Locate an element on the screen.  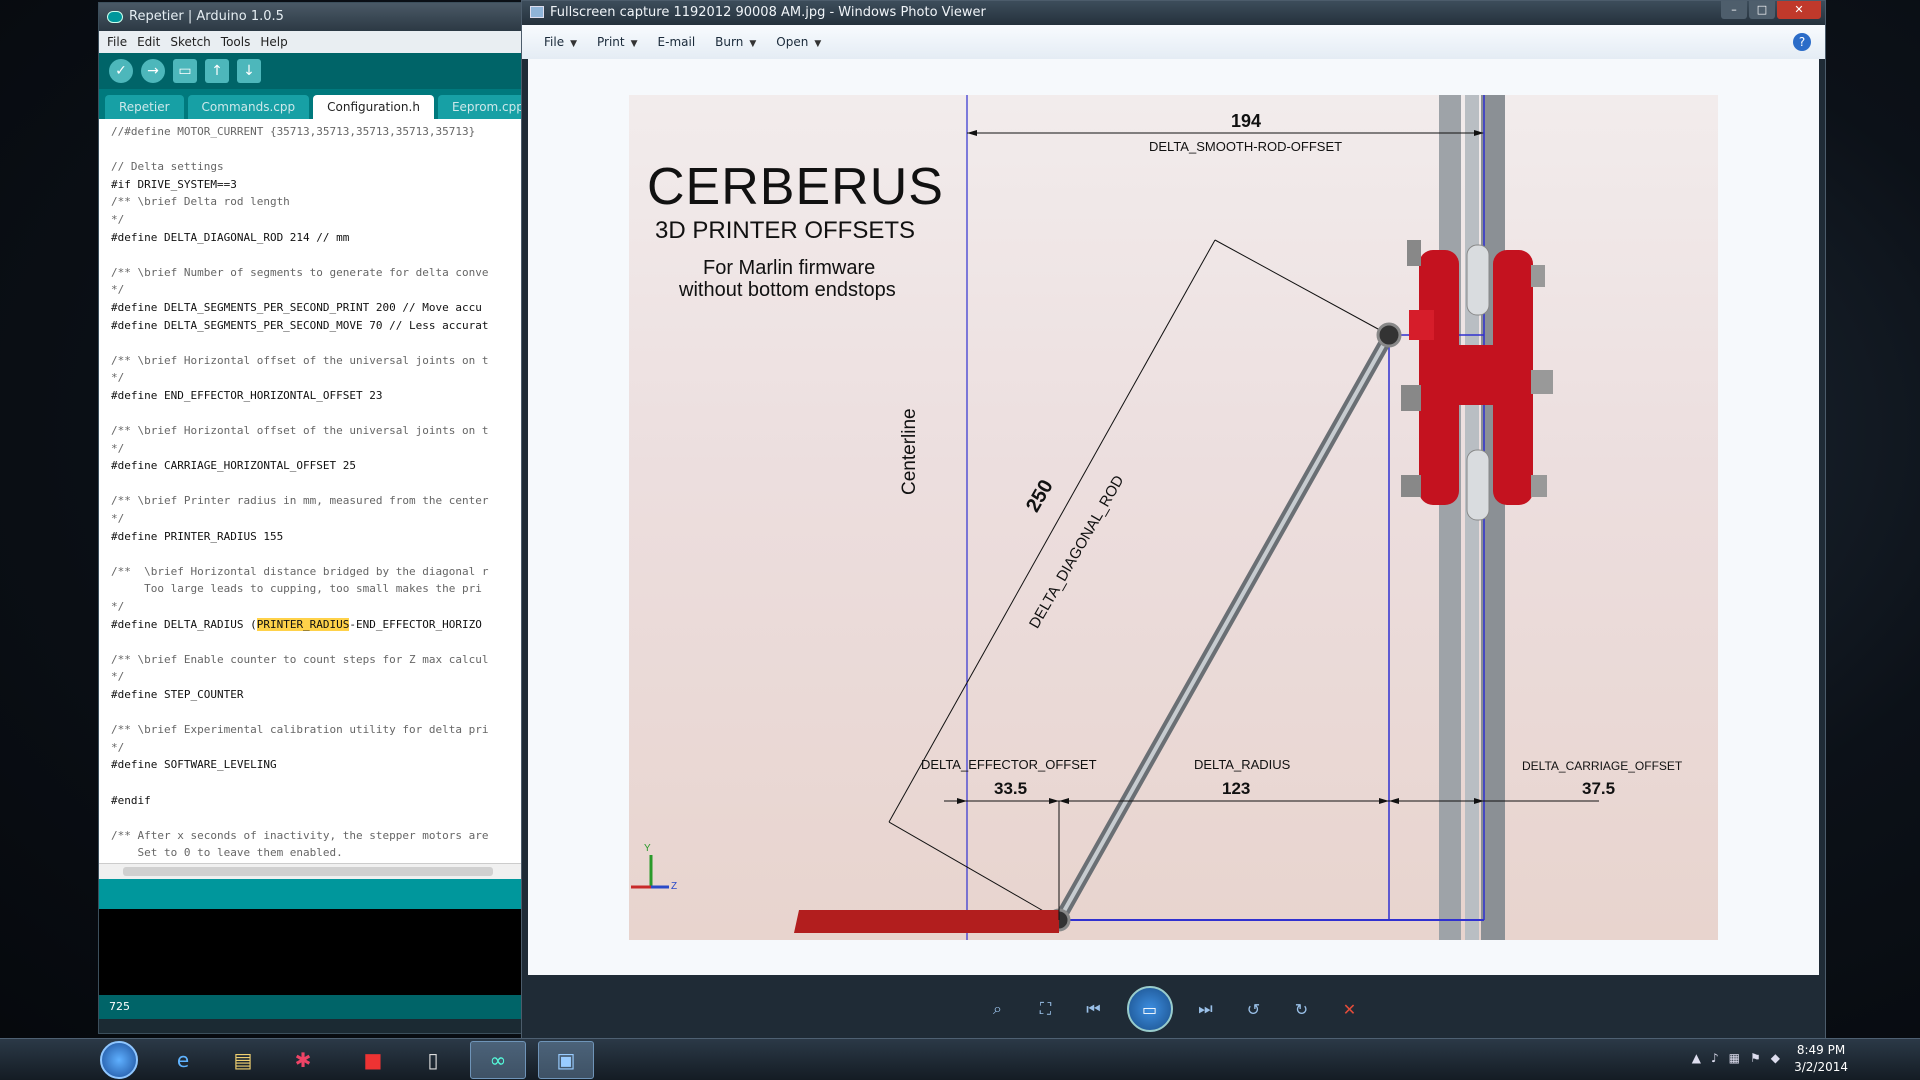
code-line: #define CARRIAGE_HORIZONTAL_OFFSET 25 is located at coordinates (234, 466).